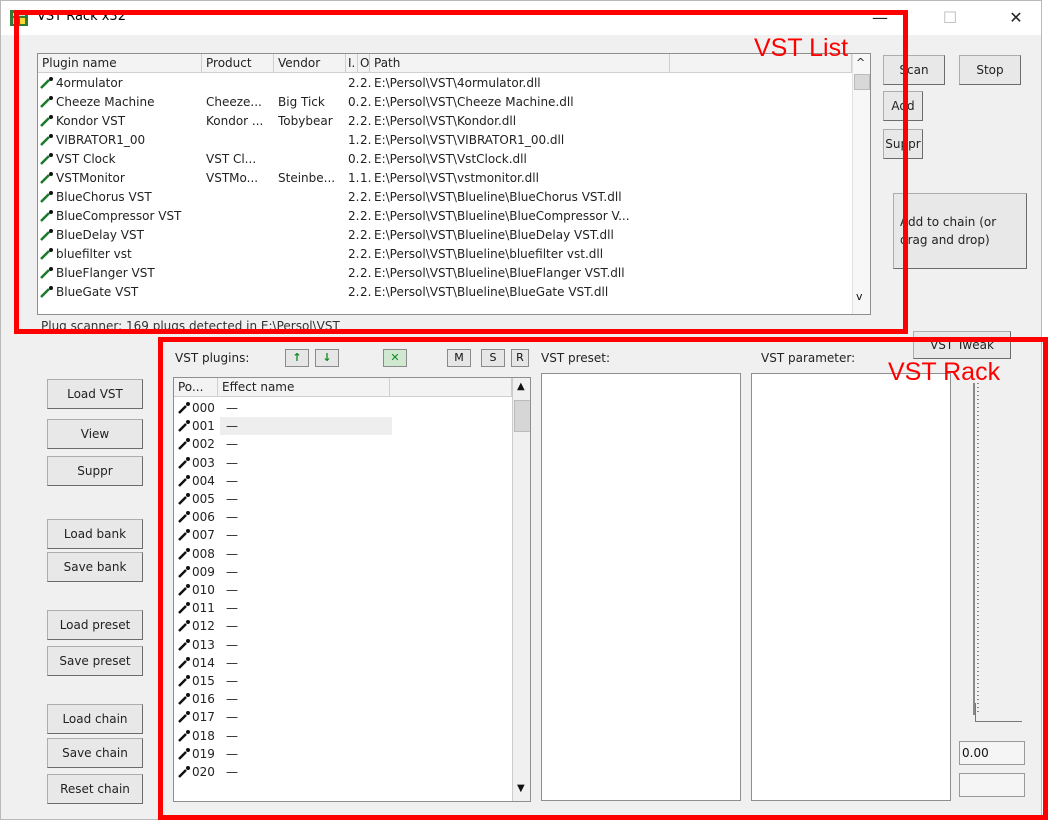  I want to click on save-chain-button: Save chain, so click(95, 753).